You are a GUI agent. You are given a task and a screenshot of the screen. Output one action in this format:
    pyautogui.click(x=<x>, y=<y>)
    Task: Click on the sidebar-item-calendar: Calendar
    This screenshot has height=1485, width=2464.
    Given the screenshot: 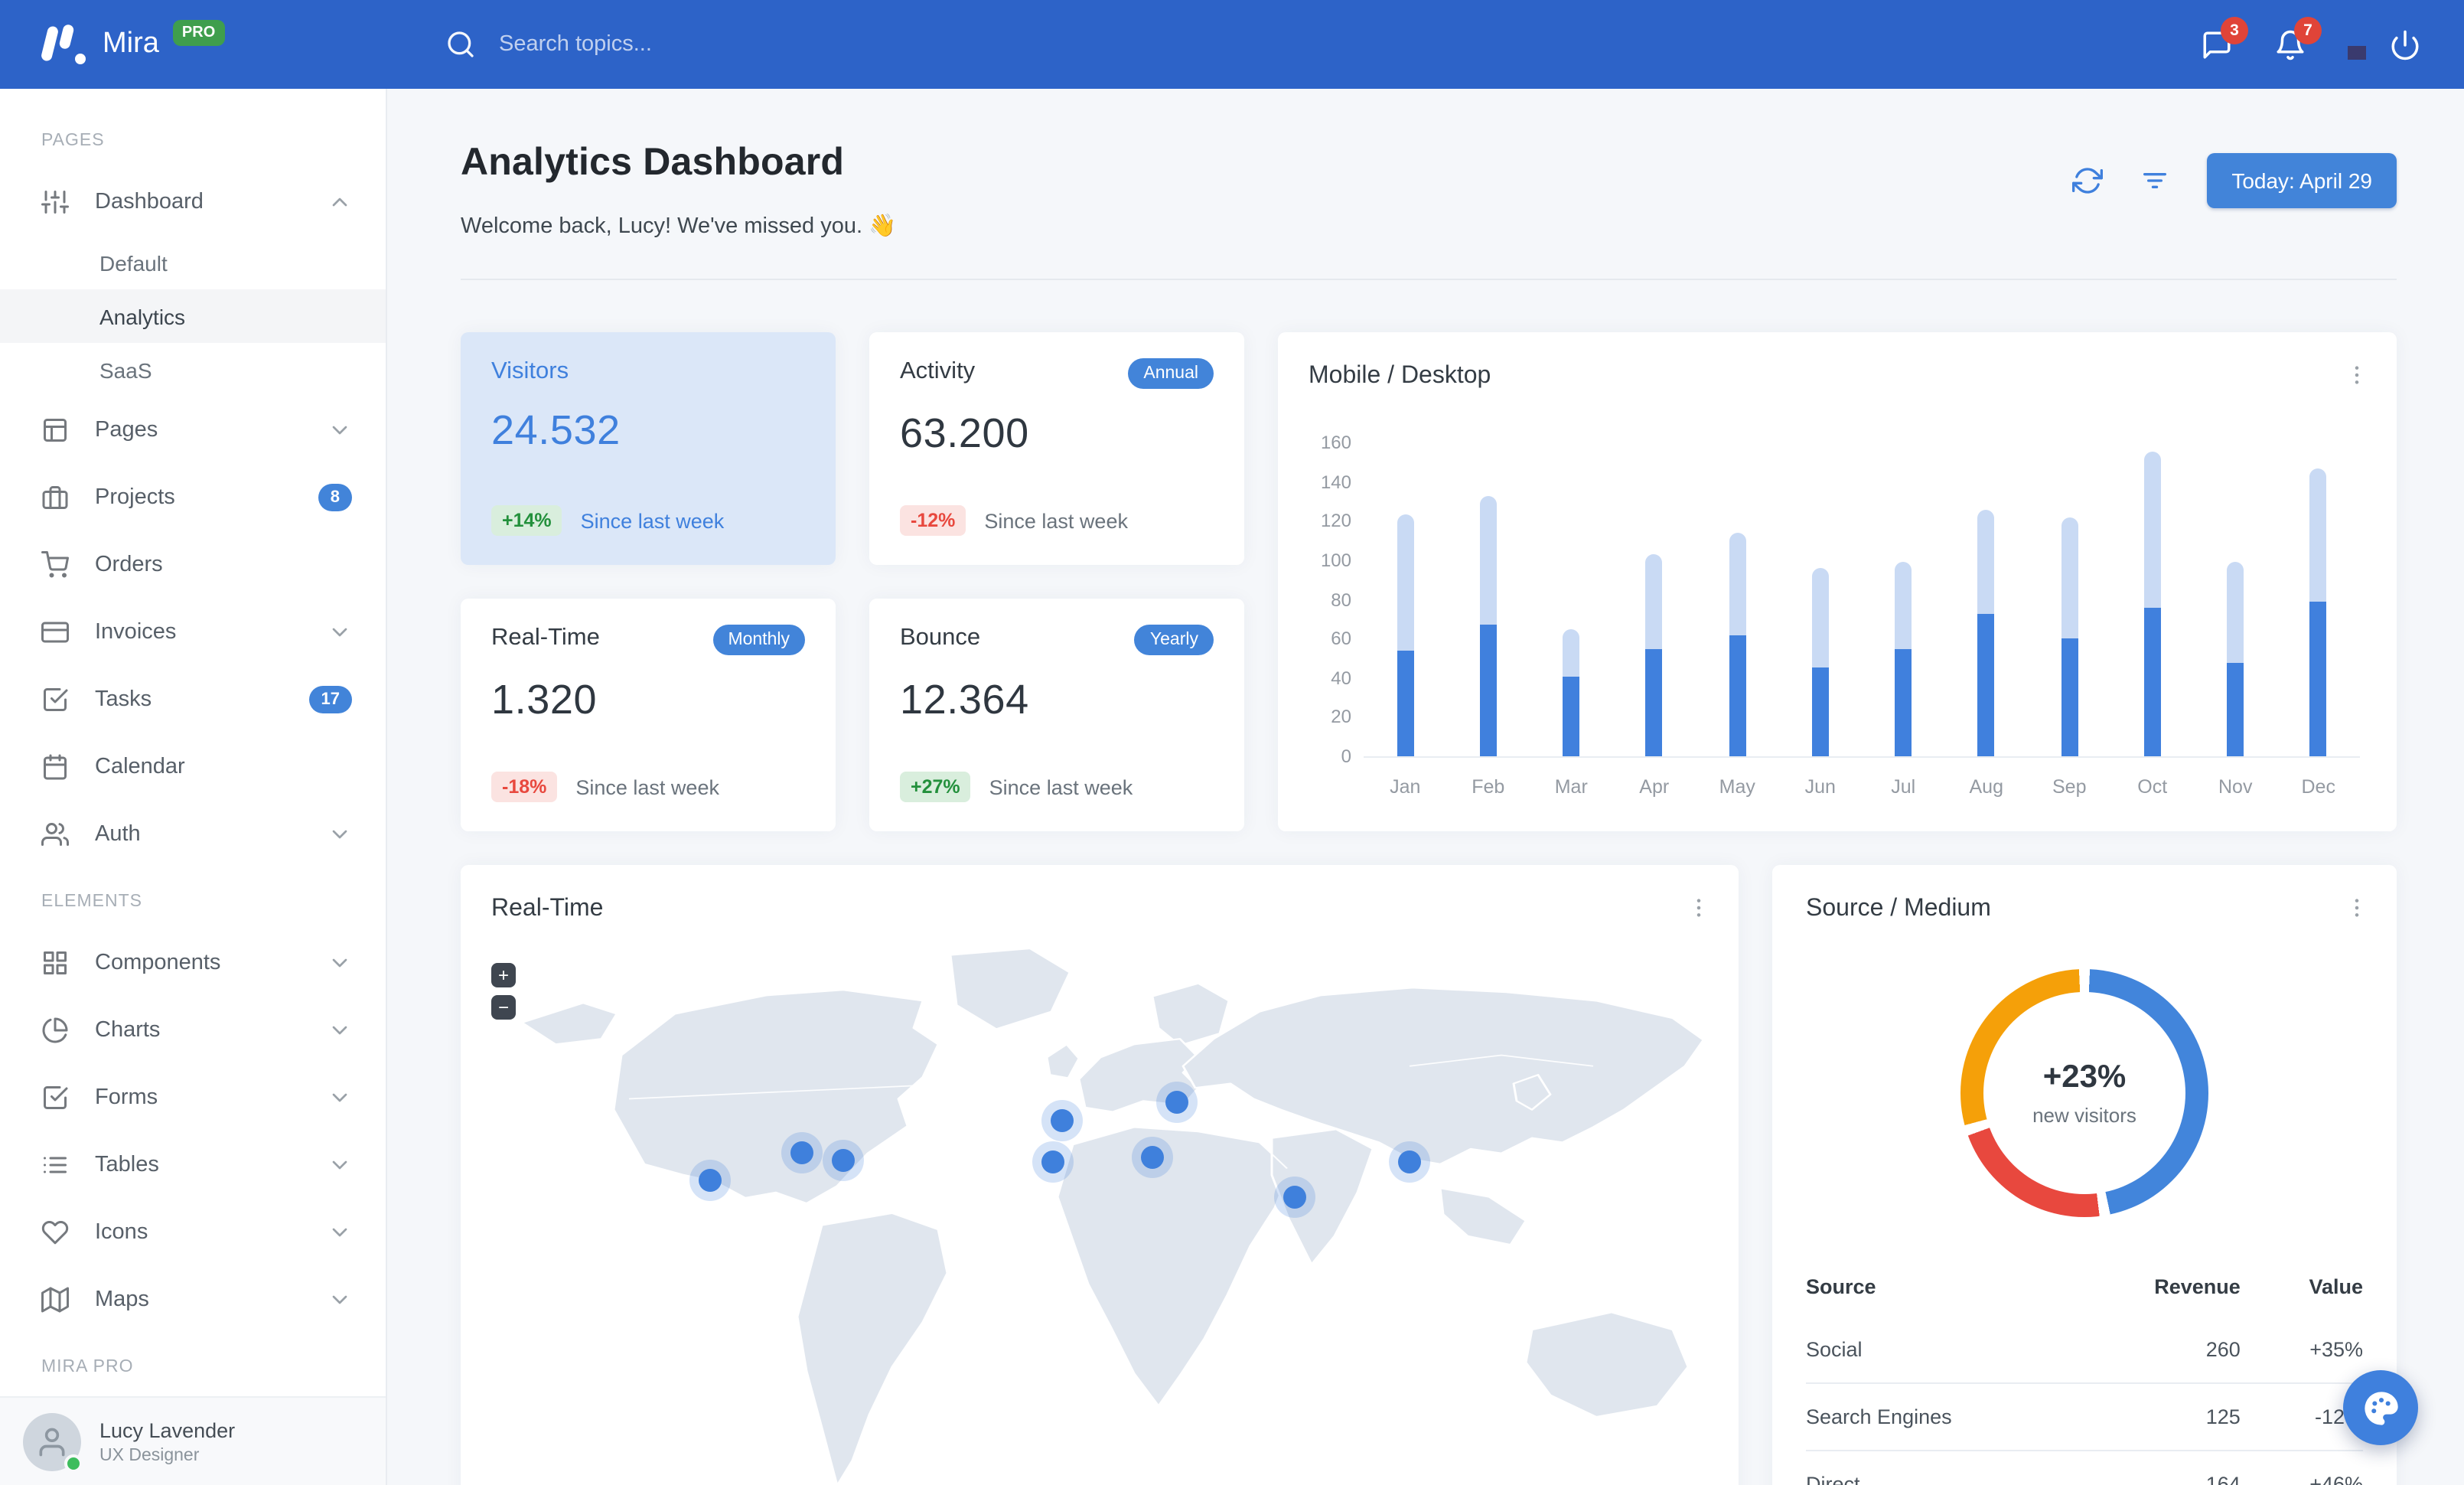 What is the action you would take?
    pyautogui.click(x=193, y=767)
    